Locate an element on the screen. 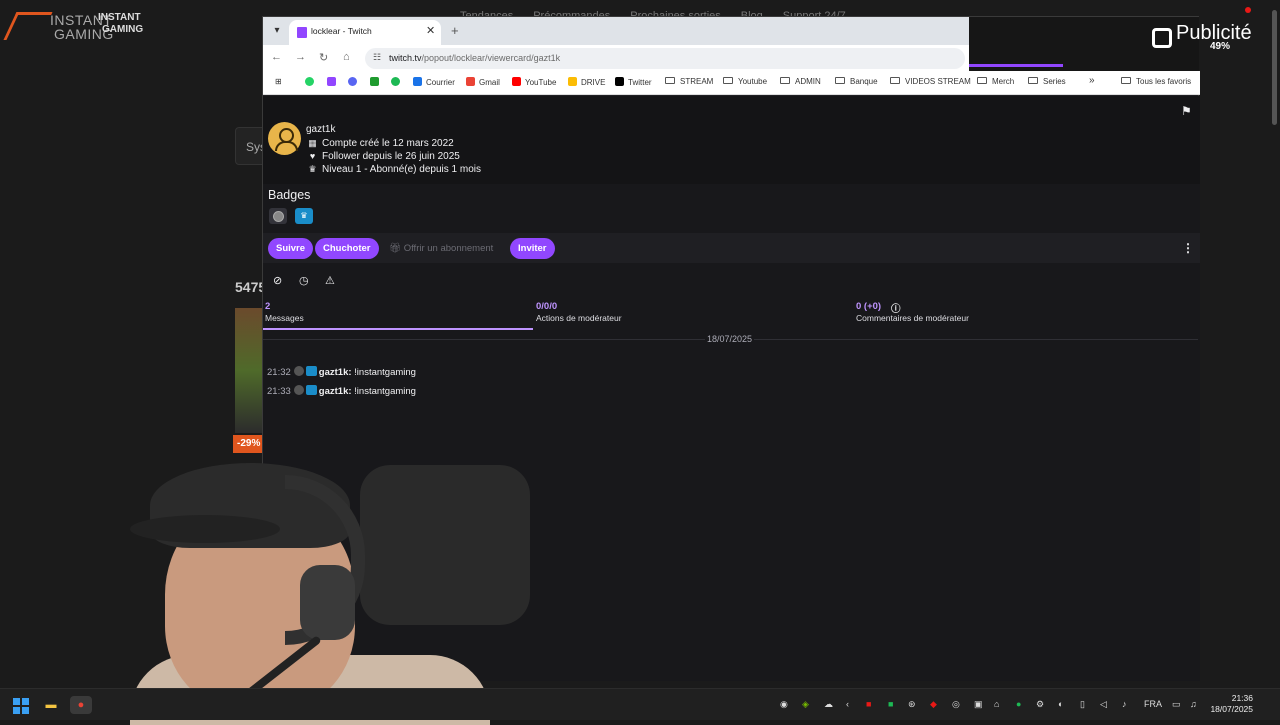 The image size is (1280, 725). tab-search-icon: ▾ is located at coordinates (277, 31).